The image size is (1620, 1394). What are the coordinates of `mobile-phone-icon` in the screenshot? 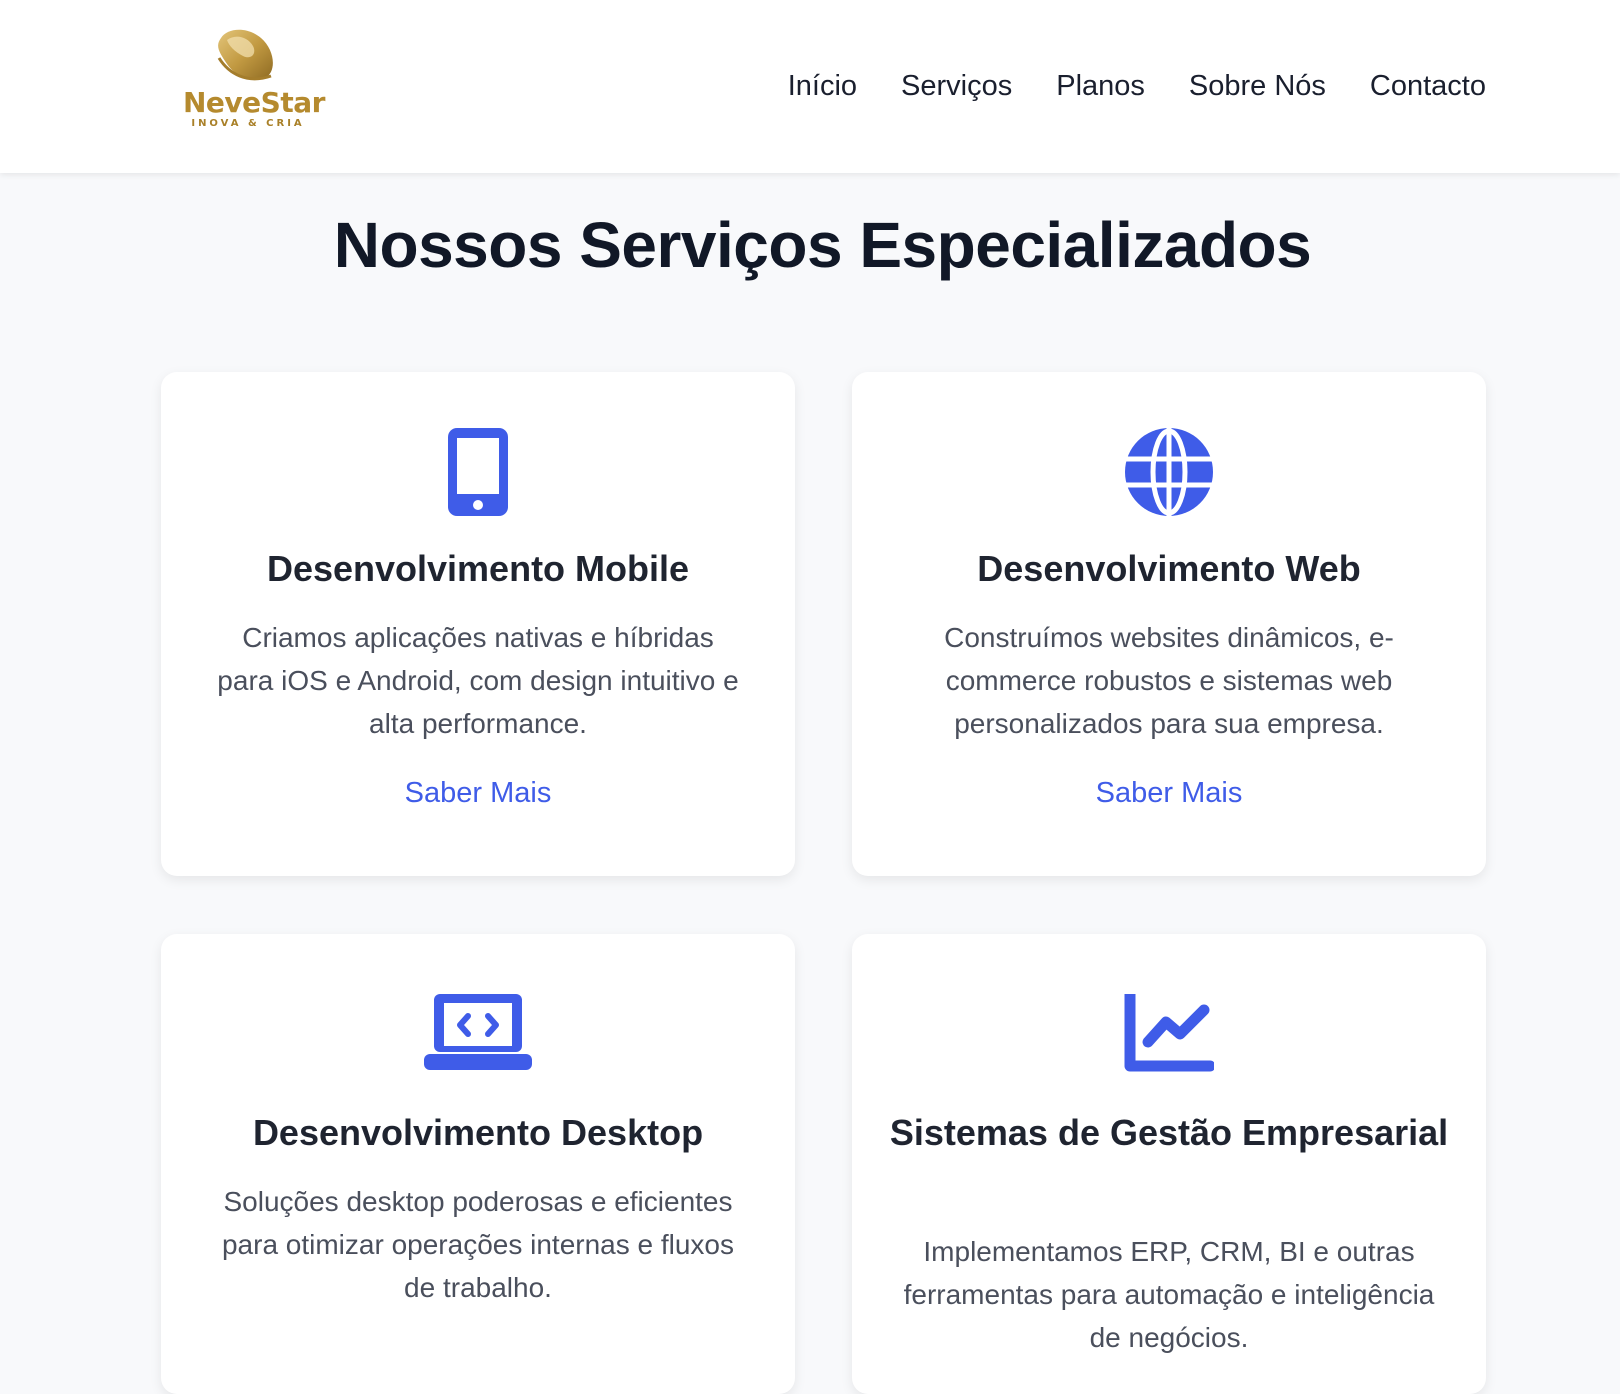 It's located at (478, 473).